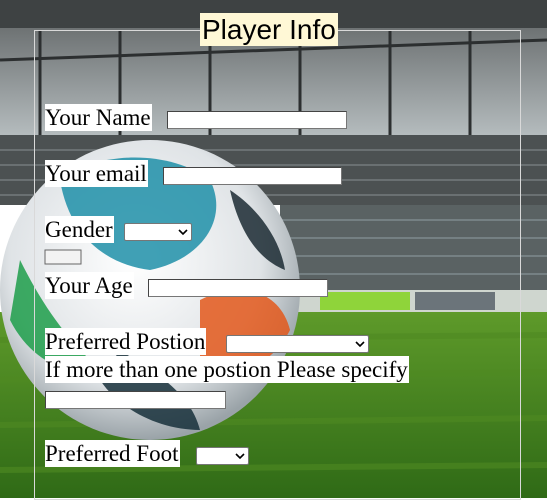 This screenshot has width=547, height=500. What do you see at coordinates (112, 453) in the screenshot?
I see `foot-label: Preferred Foot` at bounding box center [112, 453].